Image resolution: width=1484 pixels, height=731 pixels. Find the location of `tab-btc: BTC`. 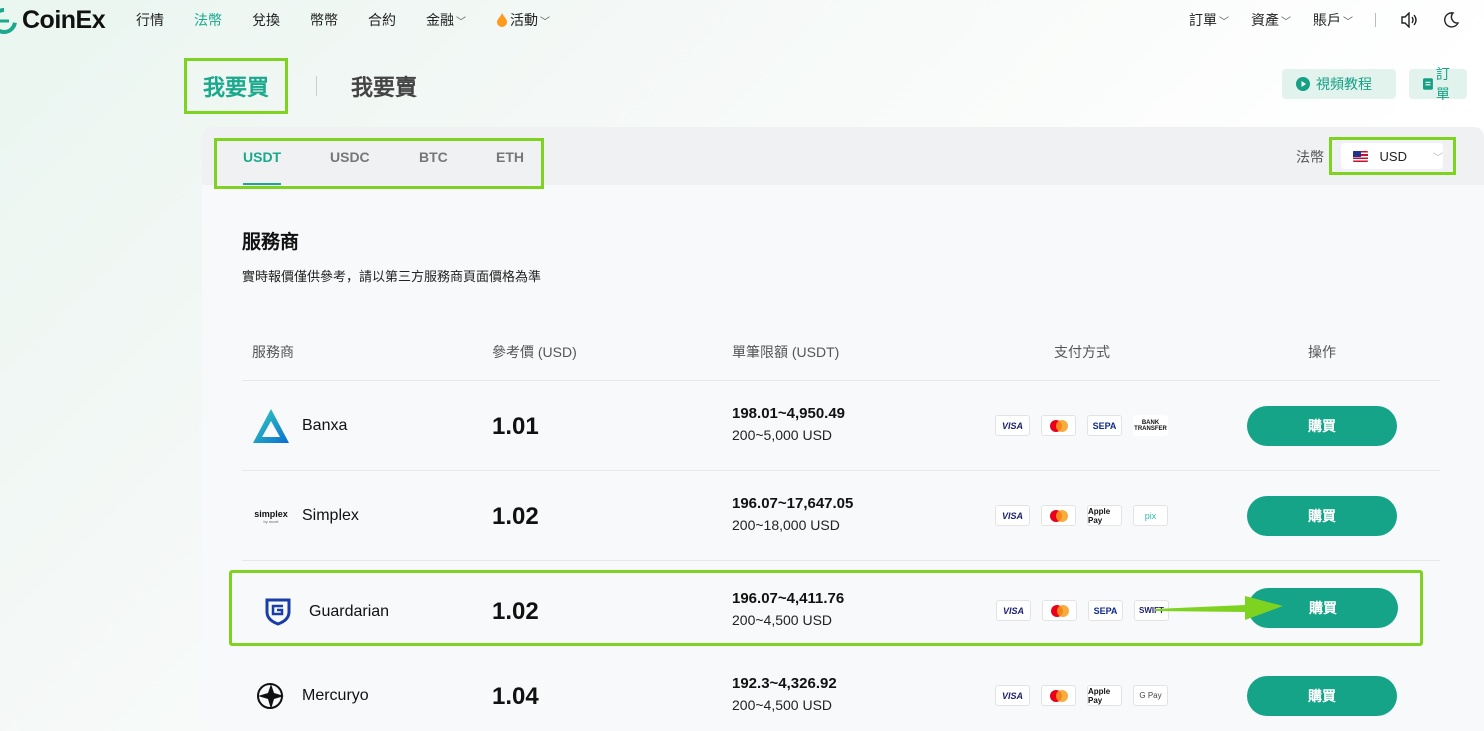

tab-btc: BTC is located at coordinates (433, 153).